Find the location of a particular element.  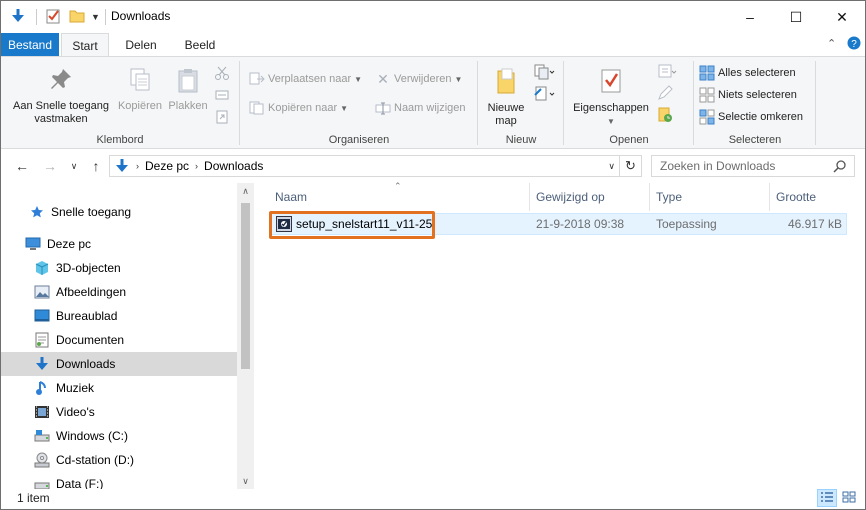

copy-to-button: Kopiëren naar ▼ is located at coordinates (298, 108).